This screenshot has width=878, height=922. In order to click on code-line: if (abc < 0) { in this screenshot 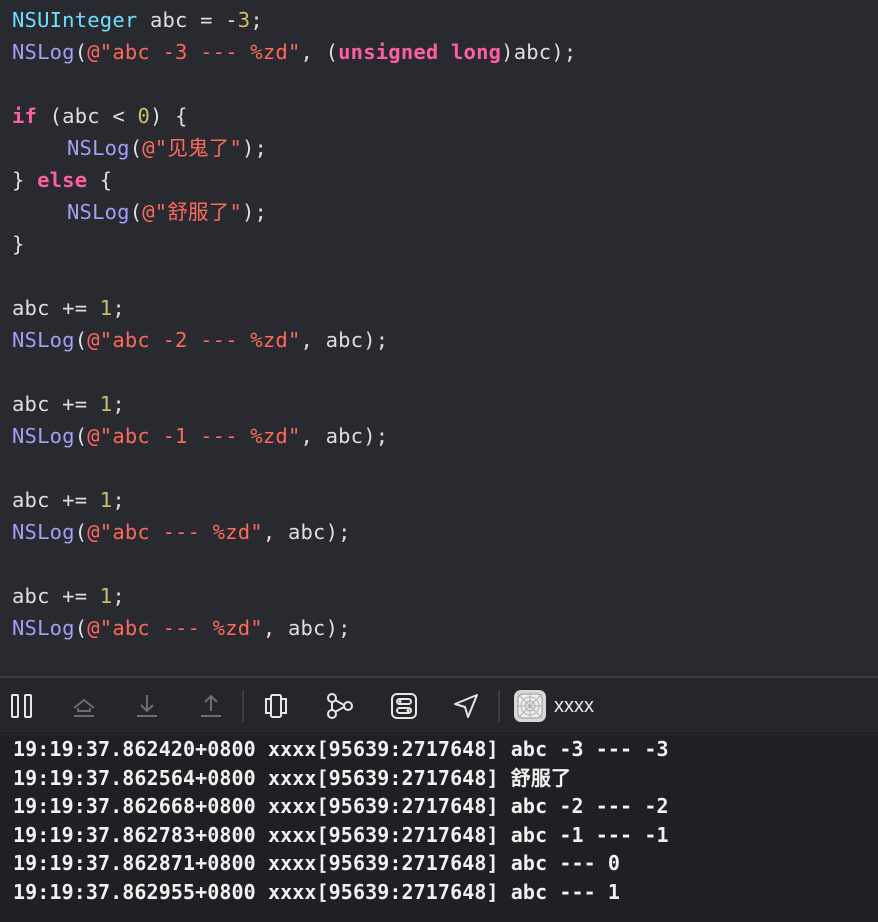, I will do `click(439, 116)`.